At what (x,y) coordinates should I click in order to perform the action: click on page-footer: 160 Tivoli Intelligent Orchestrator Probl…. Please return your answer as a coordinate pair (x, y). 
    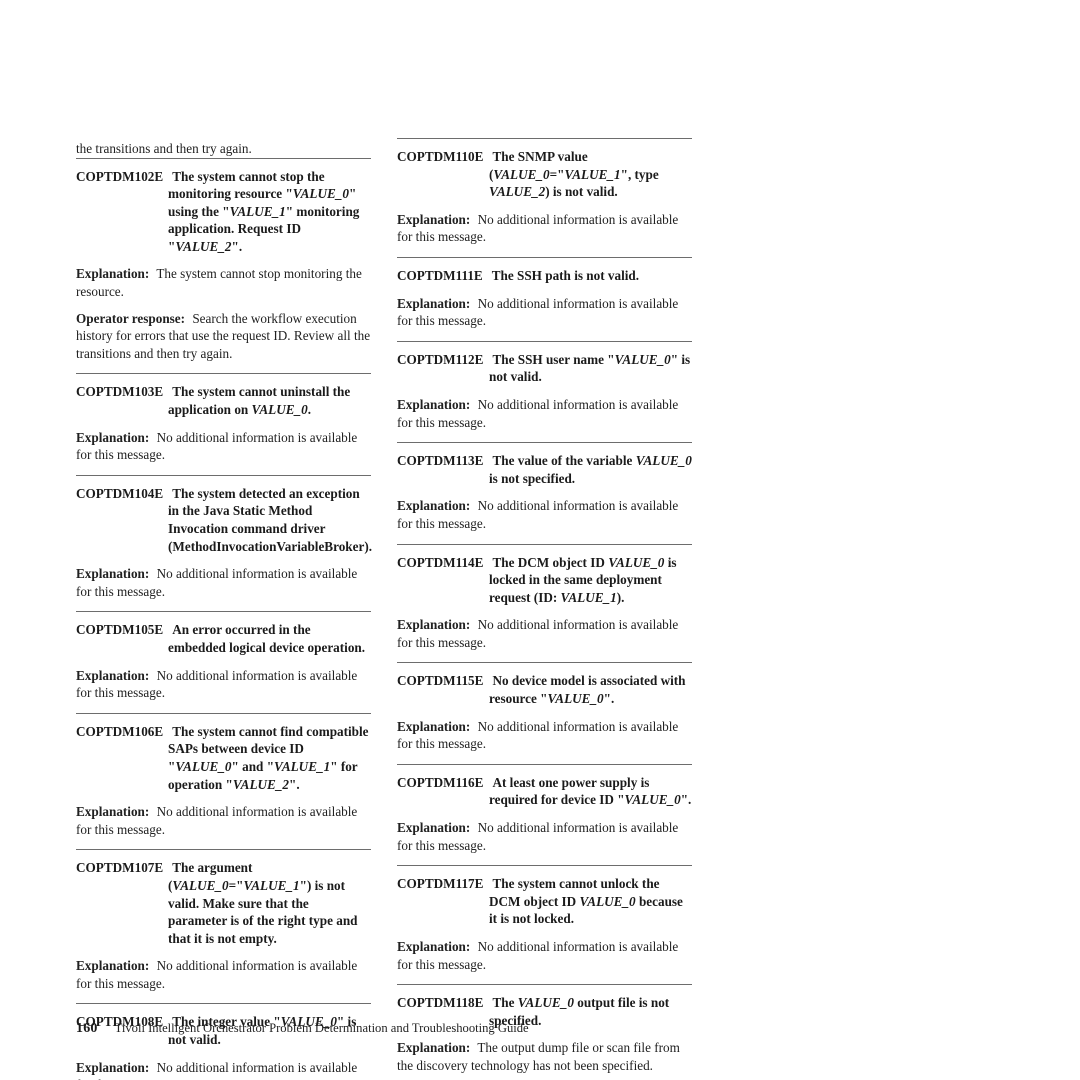
    Looking at the image, I should click on (526, 1028).